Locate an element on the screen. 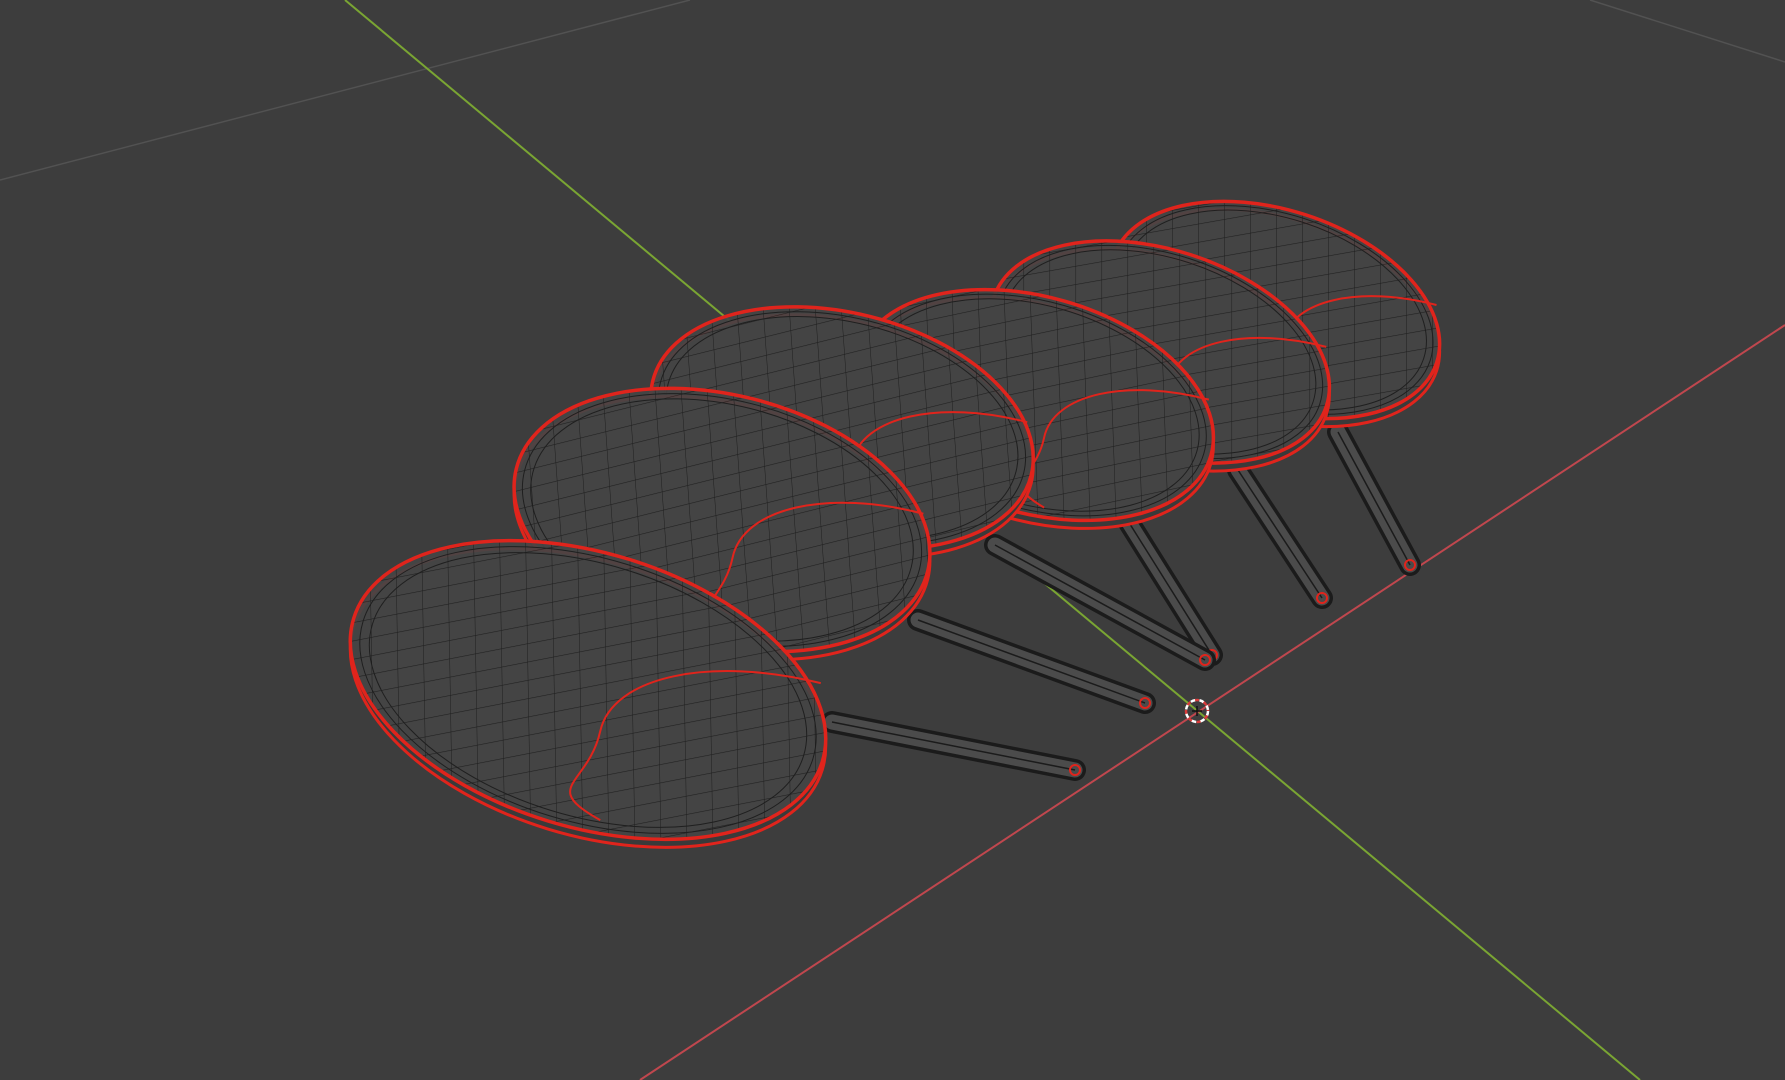 Image resolution: width=1785 pixels, height=1080 pixels. fan-1-handle-edge is located at coordinates (1374, 498).